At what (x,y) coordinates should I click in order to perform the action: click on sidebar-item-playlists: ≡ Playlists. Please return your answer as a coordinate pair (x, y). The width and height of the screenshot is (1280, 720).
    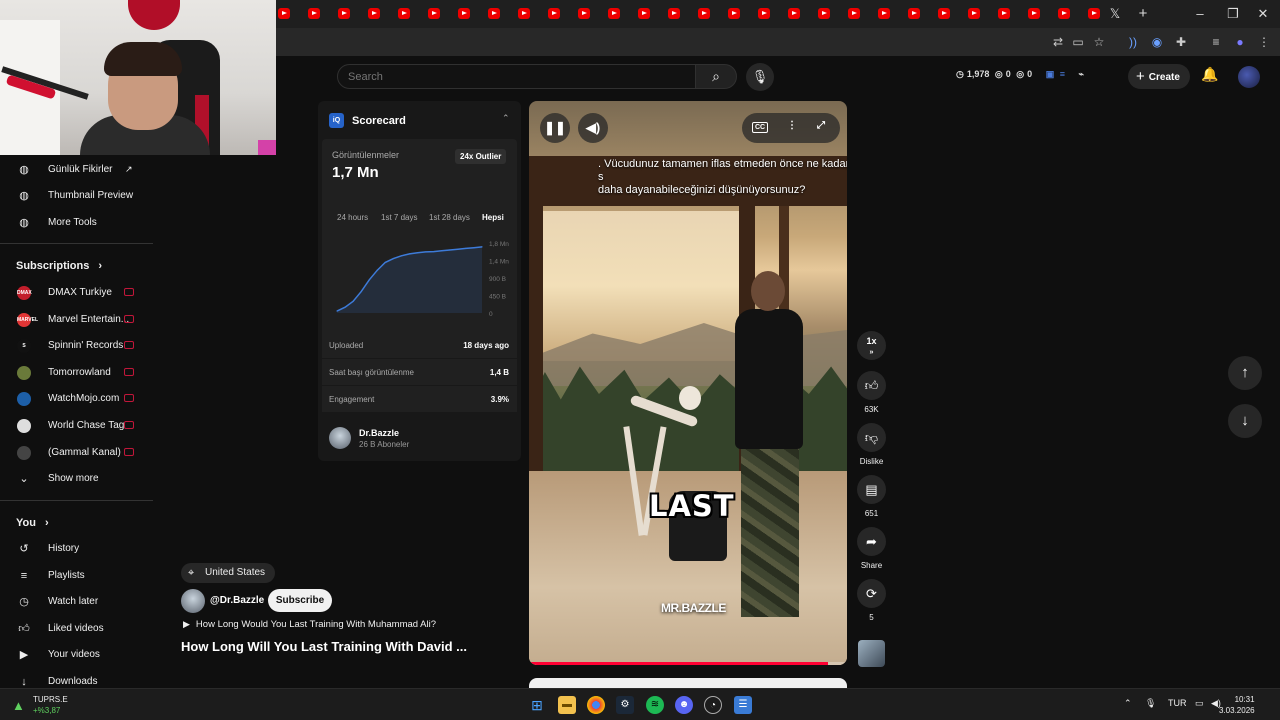
    Looking at the image, I should click on (77, 576).